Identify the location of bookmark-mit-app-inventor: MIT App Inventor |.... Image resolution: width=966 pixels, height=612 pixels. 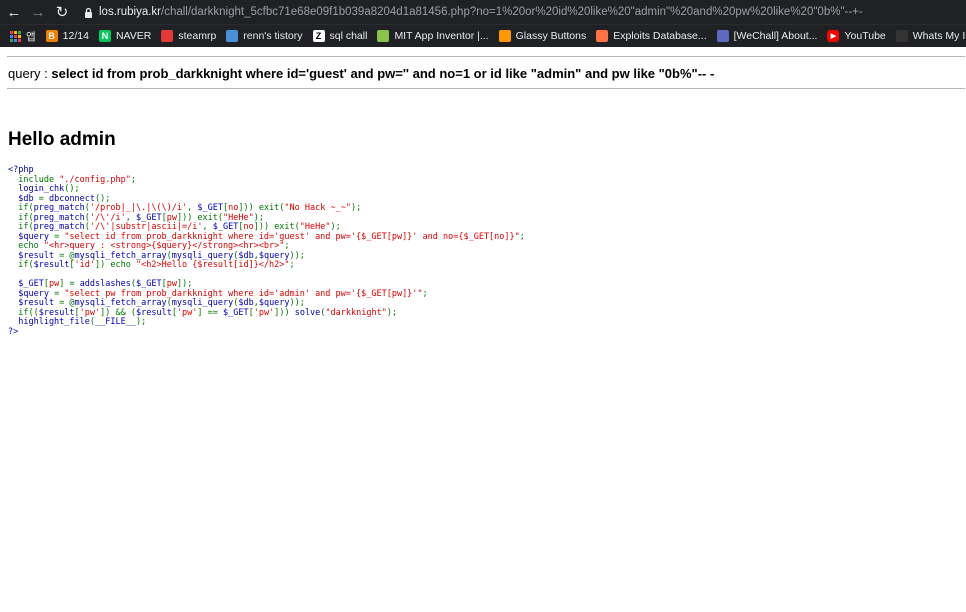
(433, 36).